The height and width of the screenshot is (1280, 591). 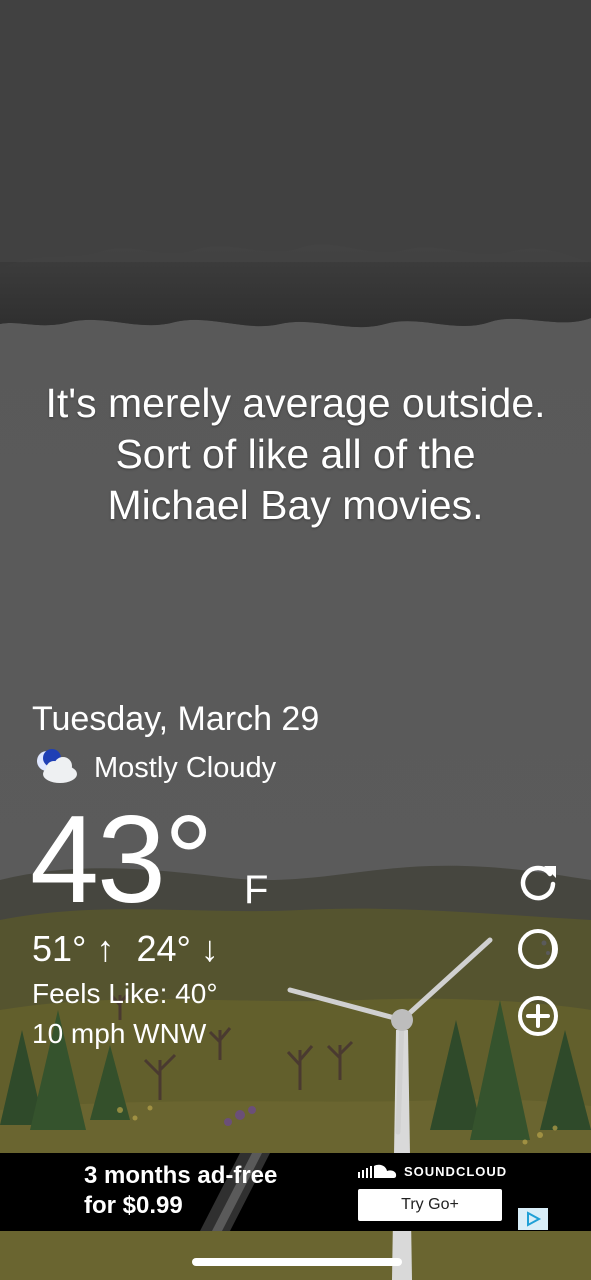 I want to click on refresh-button, so click(x=538, y=882).